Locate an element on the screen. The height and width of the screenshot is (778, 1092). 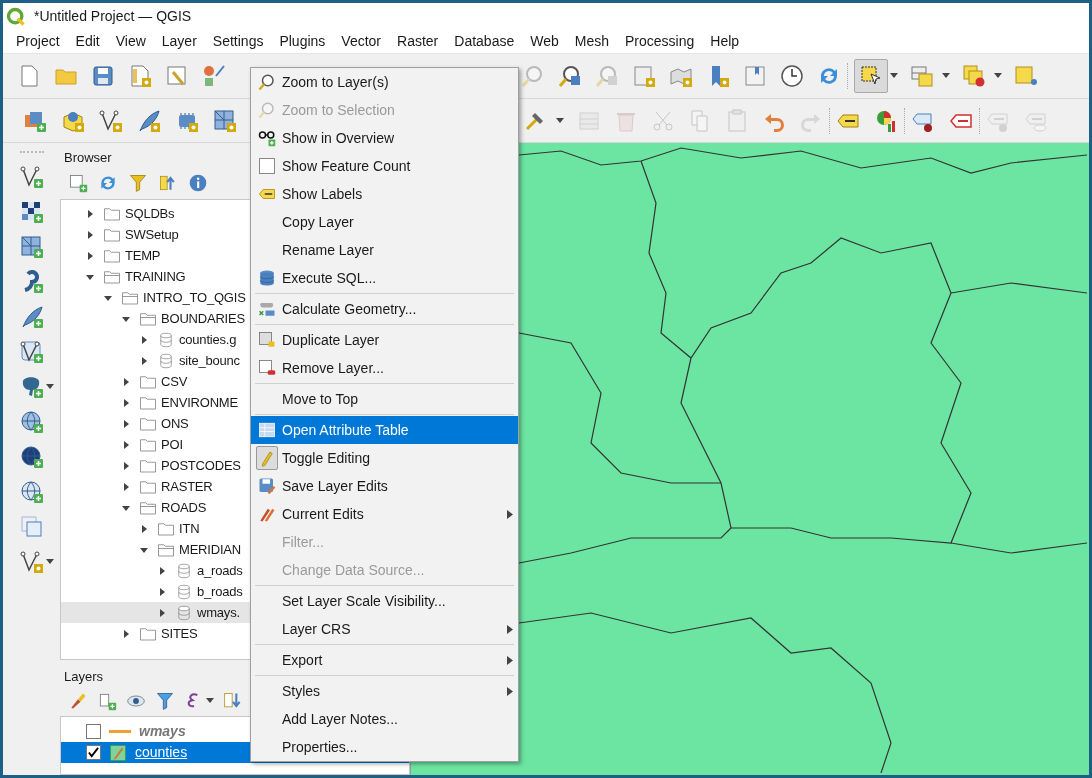
panel-title: Browser is located at coordinates (88, 157).